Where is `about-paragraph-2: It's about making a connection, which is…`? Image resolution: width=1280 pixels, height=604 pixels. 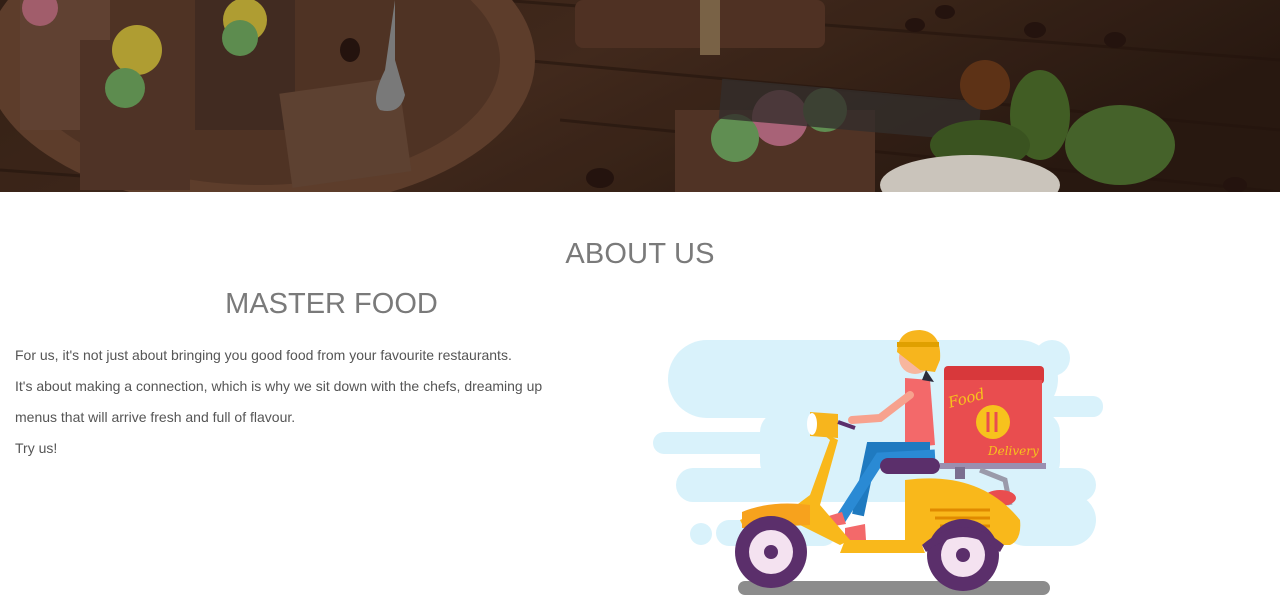
about-paragraph-2: It's about making a connection, which is… is located at coordinates (279, 386).